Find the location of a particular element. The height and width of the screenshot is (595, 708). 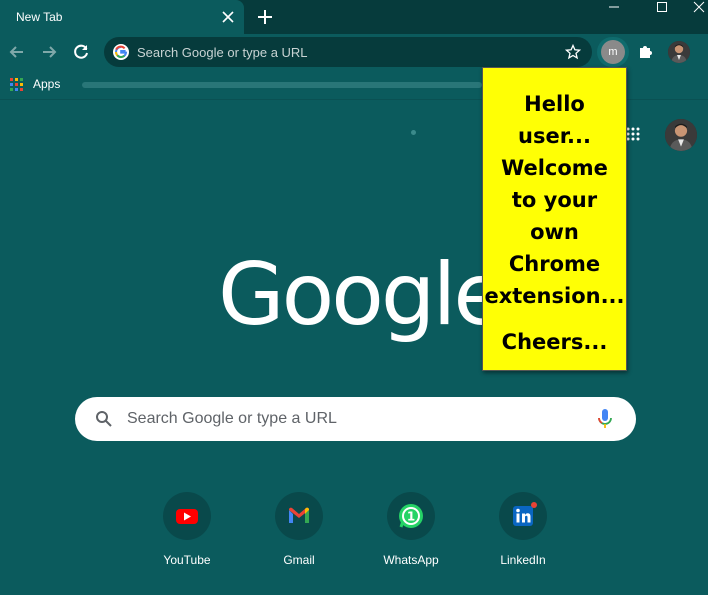

svg-text: 1 is located at coordinates (411, 517).